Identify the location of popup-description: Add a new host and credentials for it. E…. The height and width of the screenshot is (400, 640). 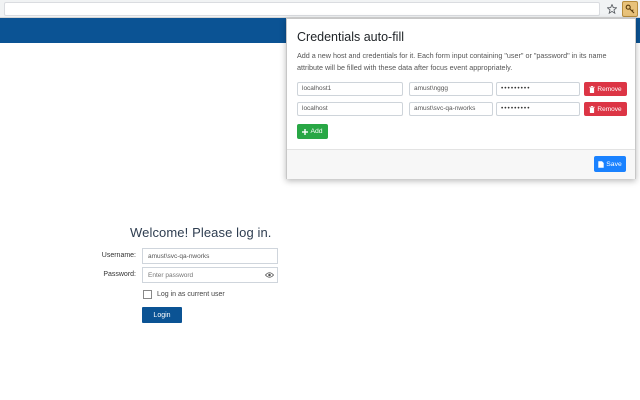
(452, 61).